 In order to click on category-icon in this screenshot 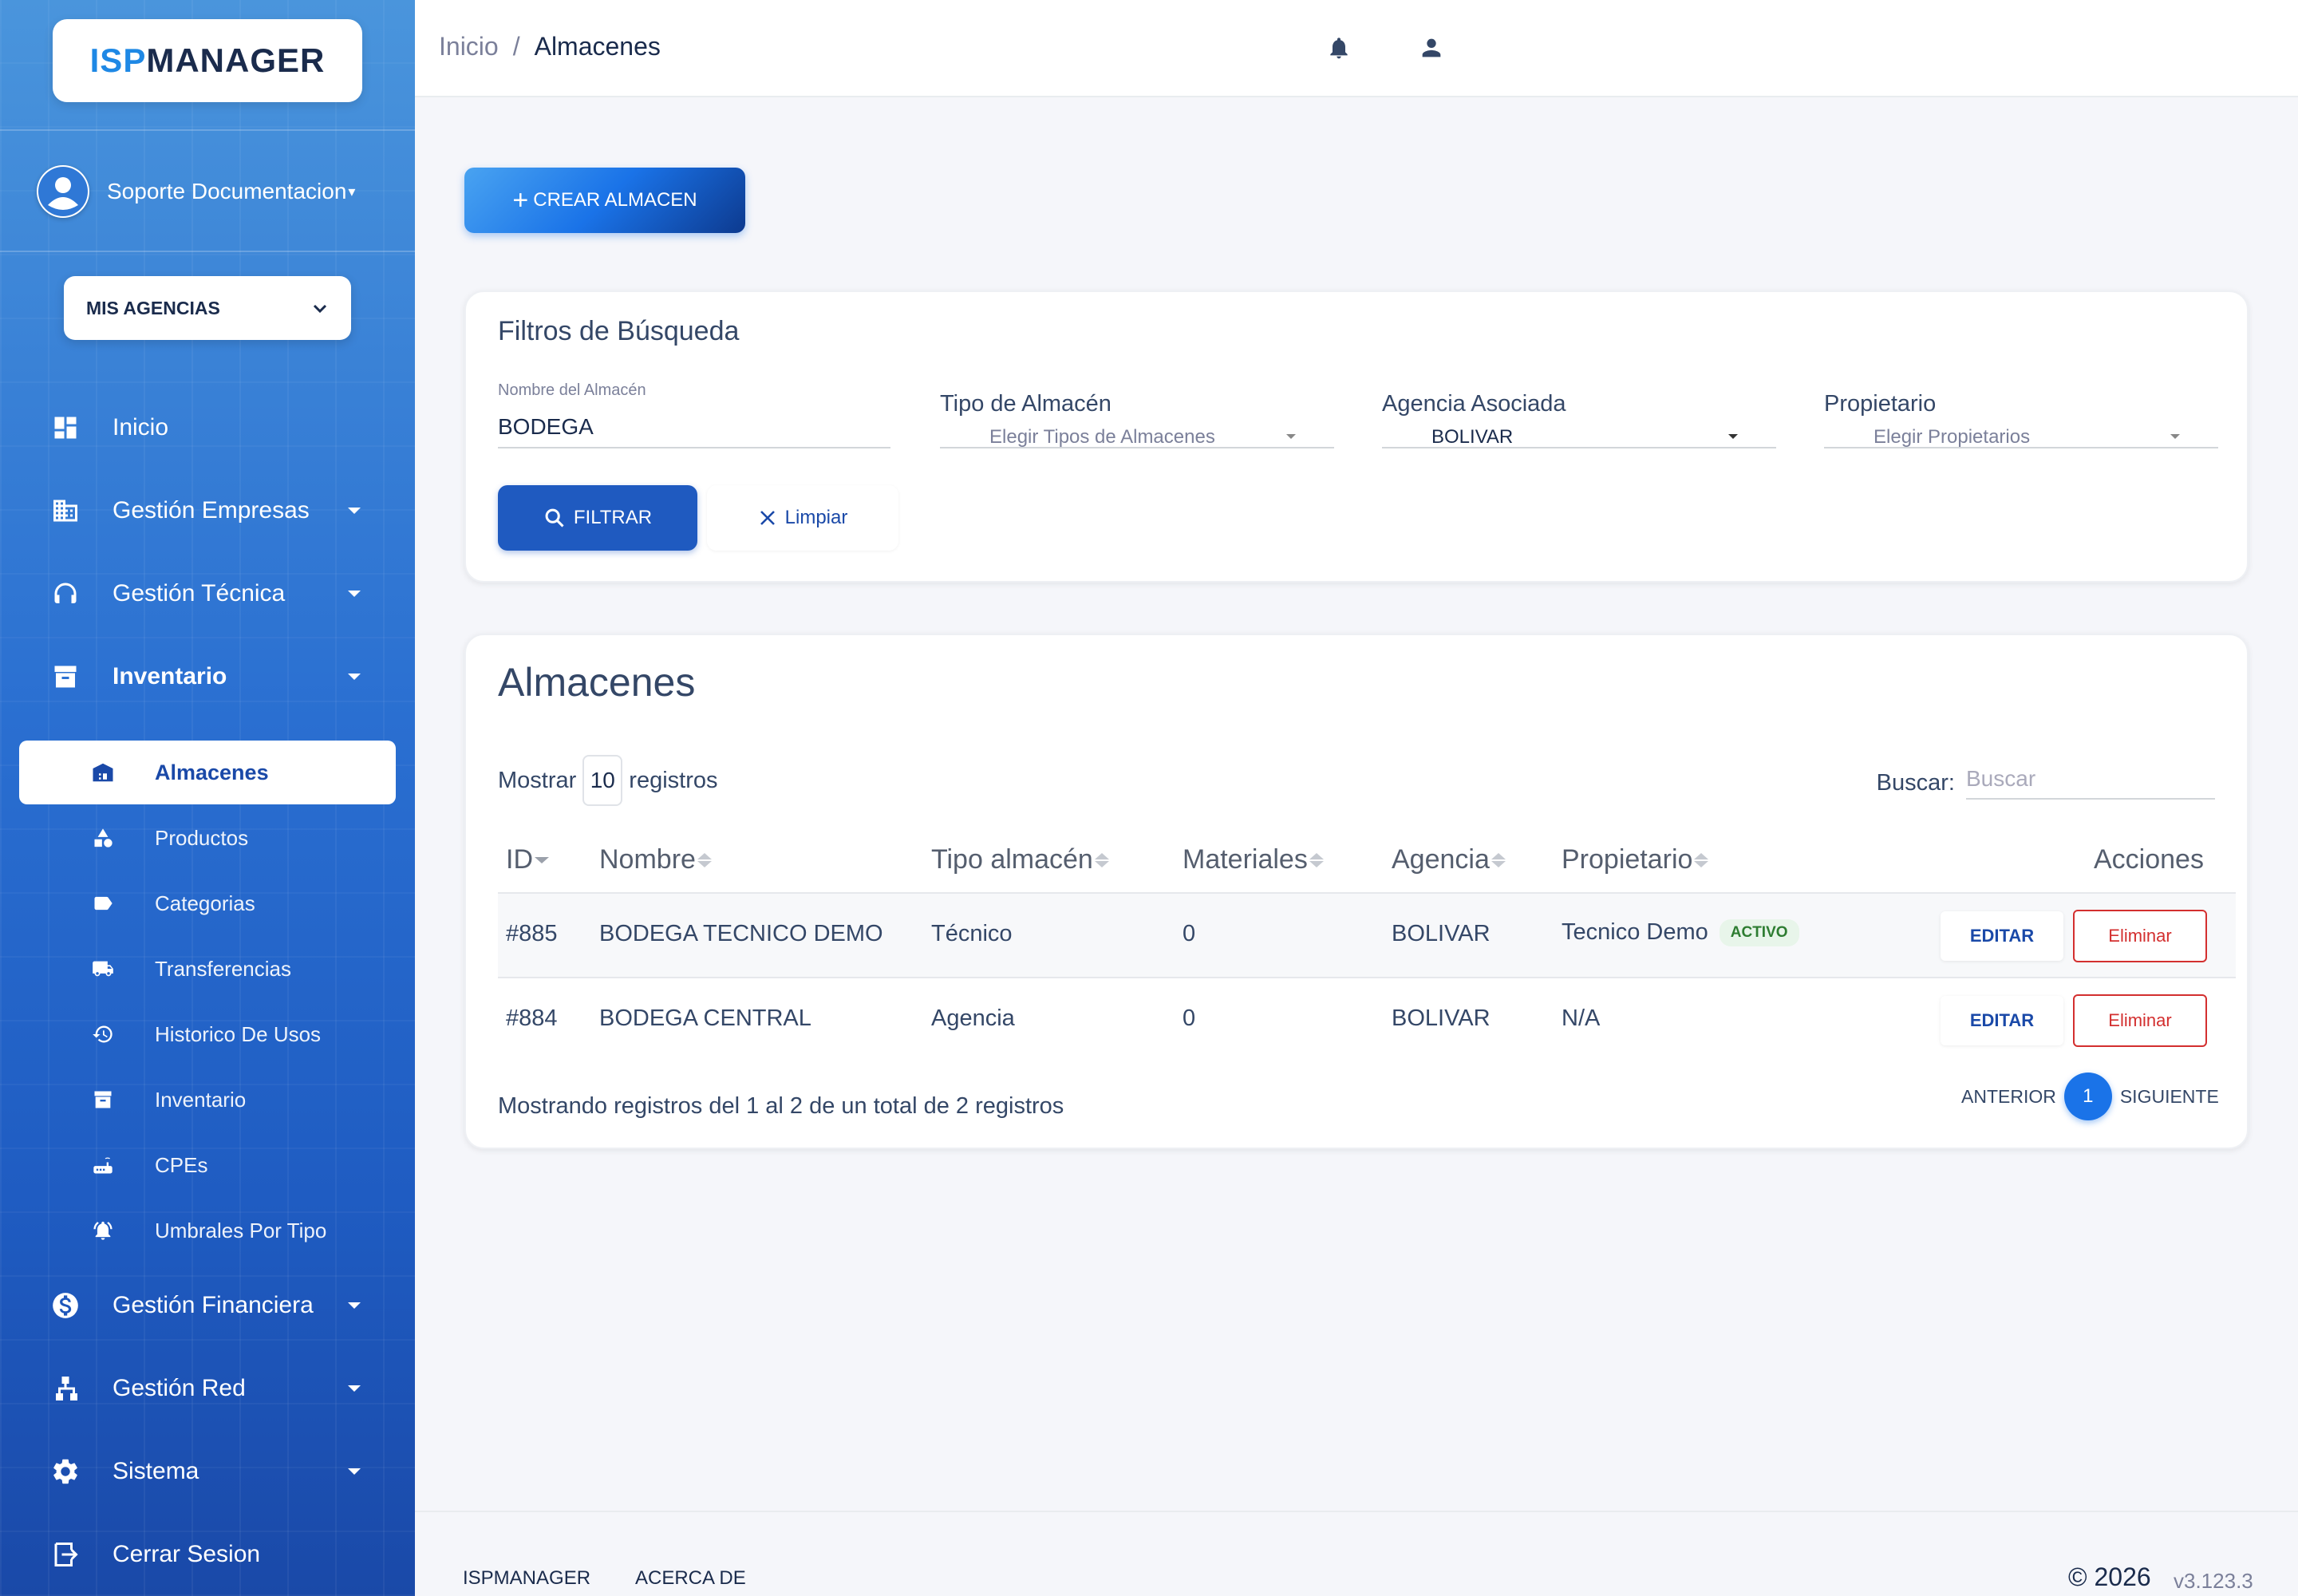, I will do `click(102, 838)`.